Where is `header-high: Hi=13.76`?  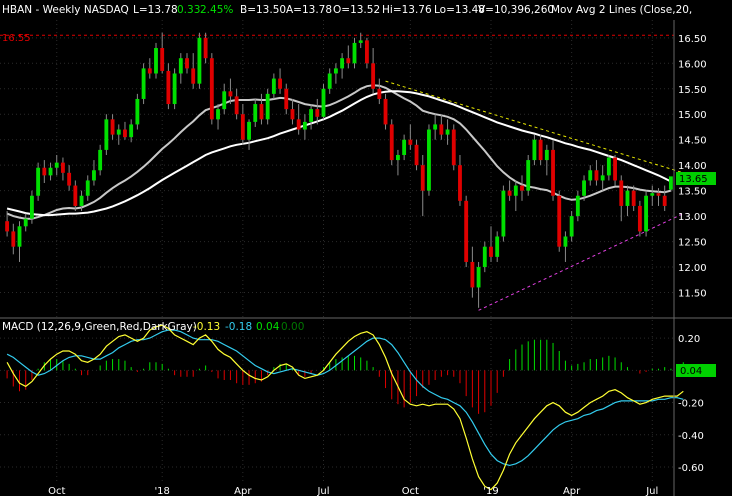
header-high: Hi=13.76 is located at coordinates (407, 10).